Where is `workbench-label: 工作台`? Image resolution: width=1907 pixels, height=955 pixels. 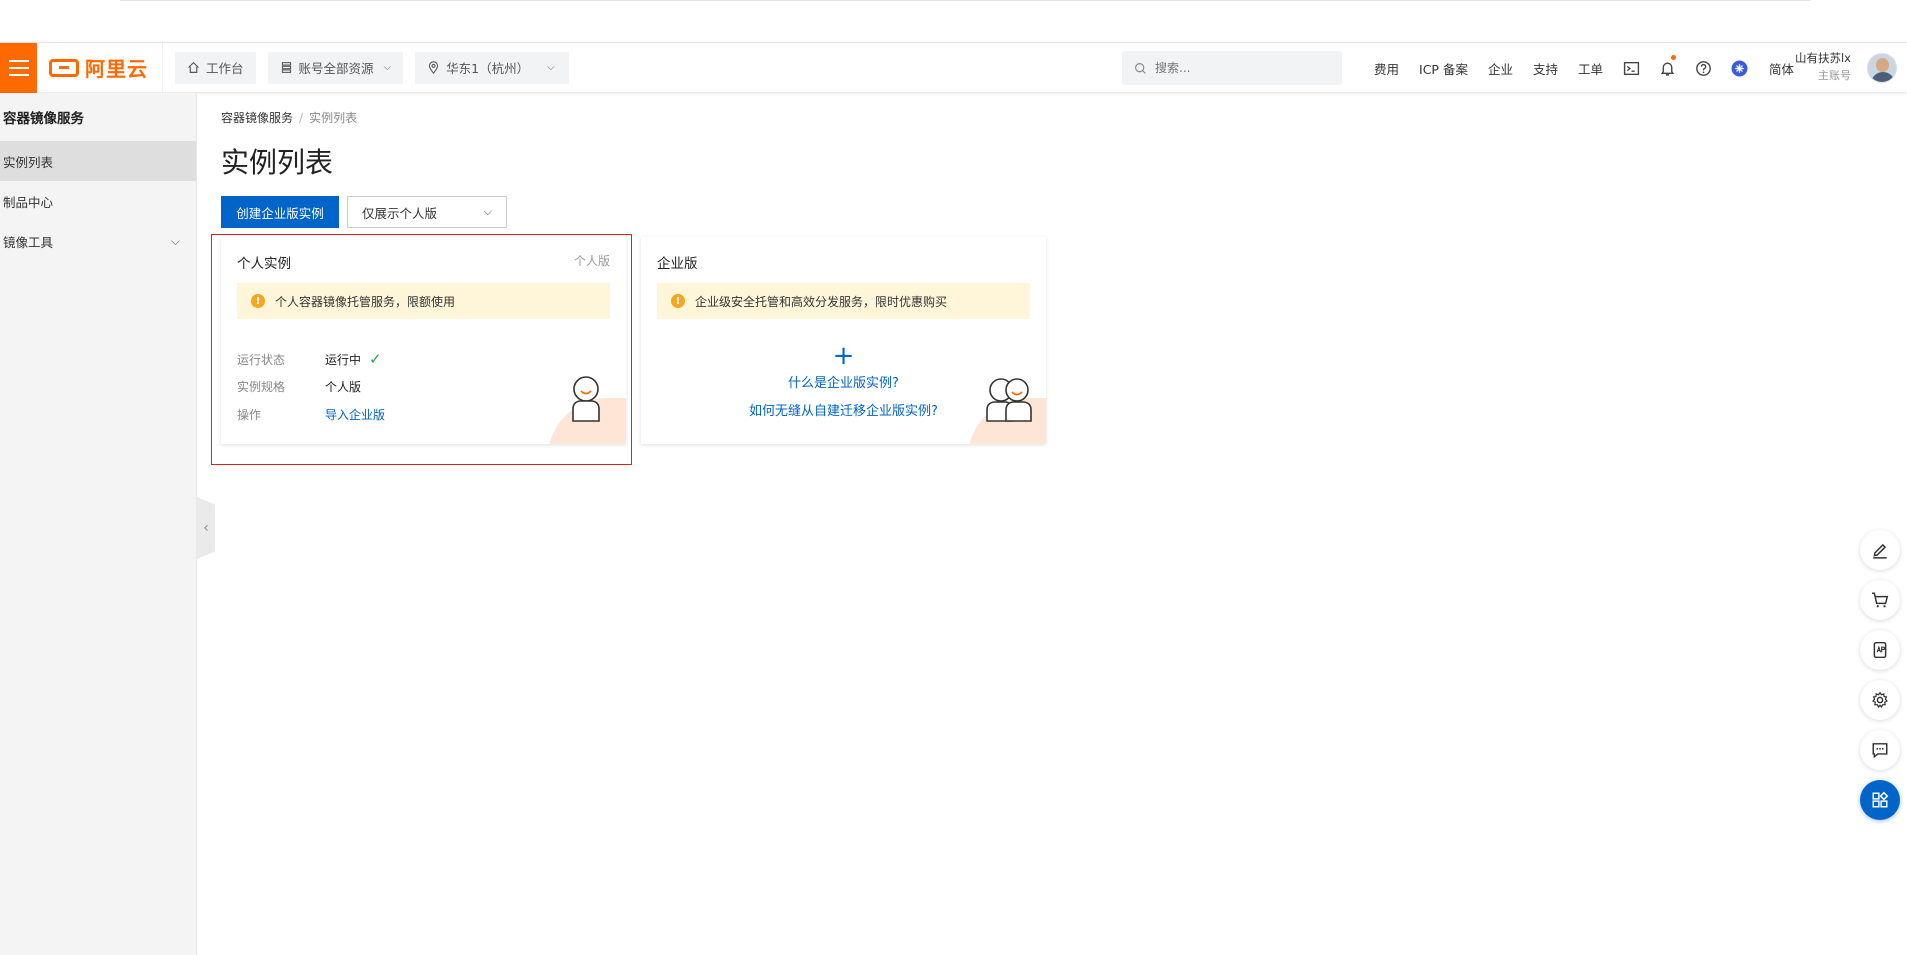
workbench-label: 工作台 is located at coordinates (225, 68).